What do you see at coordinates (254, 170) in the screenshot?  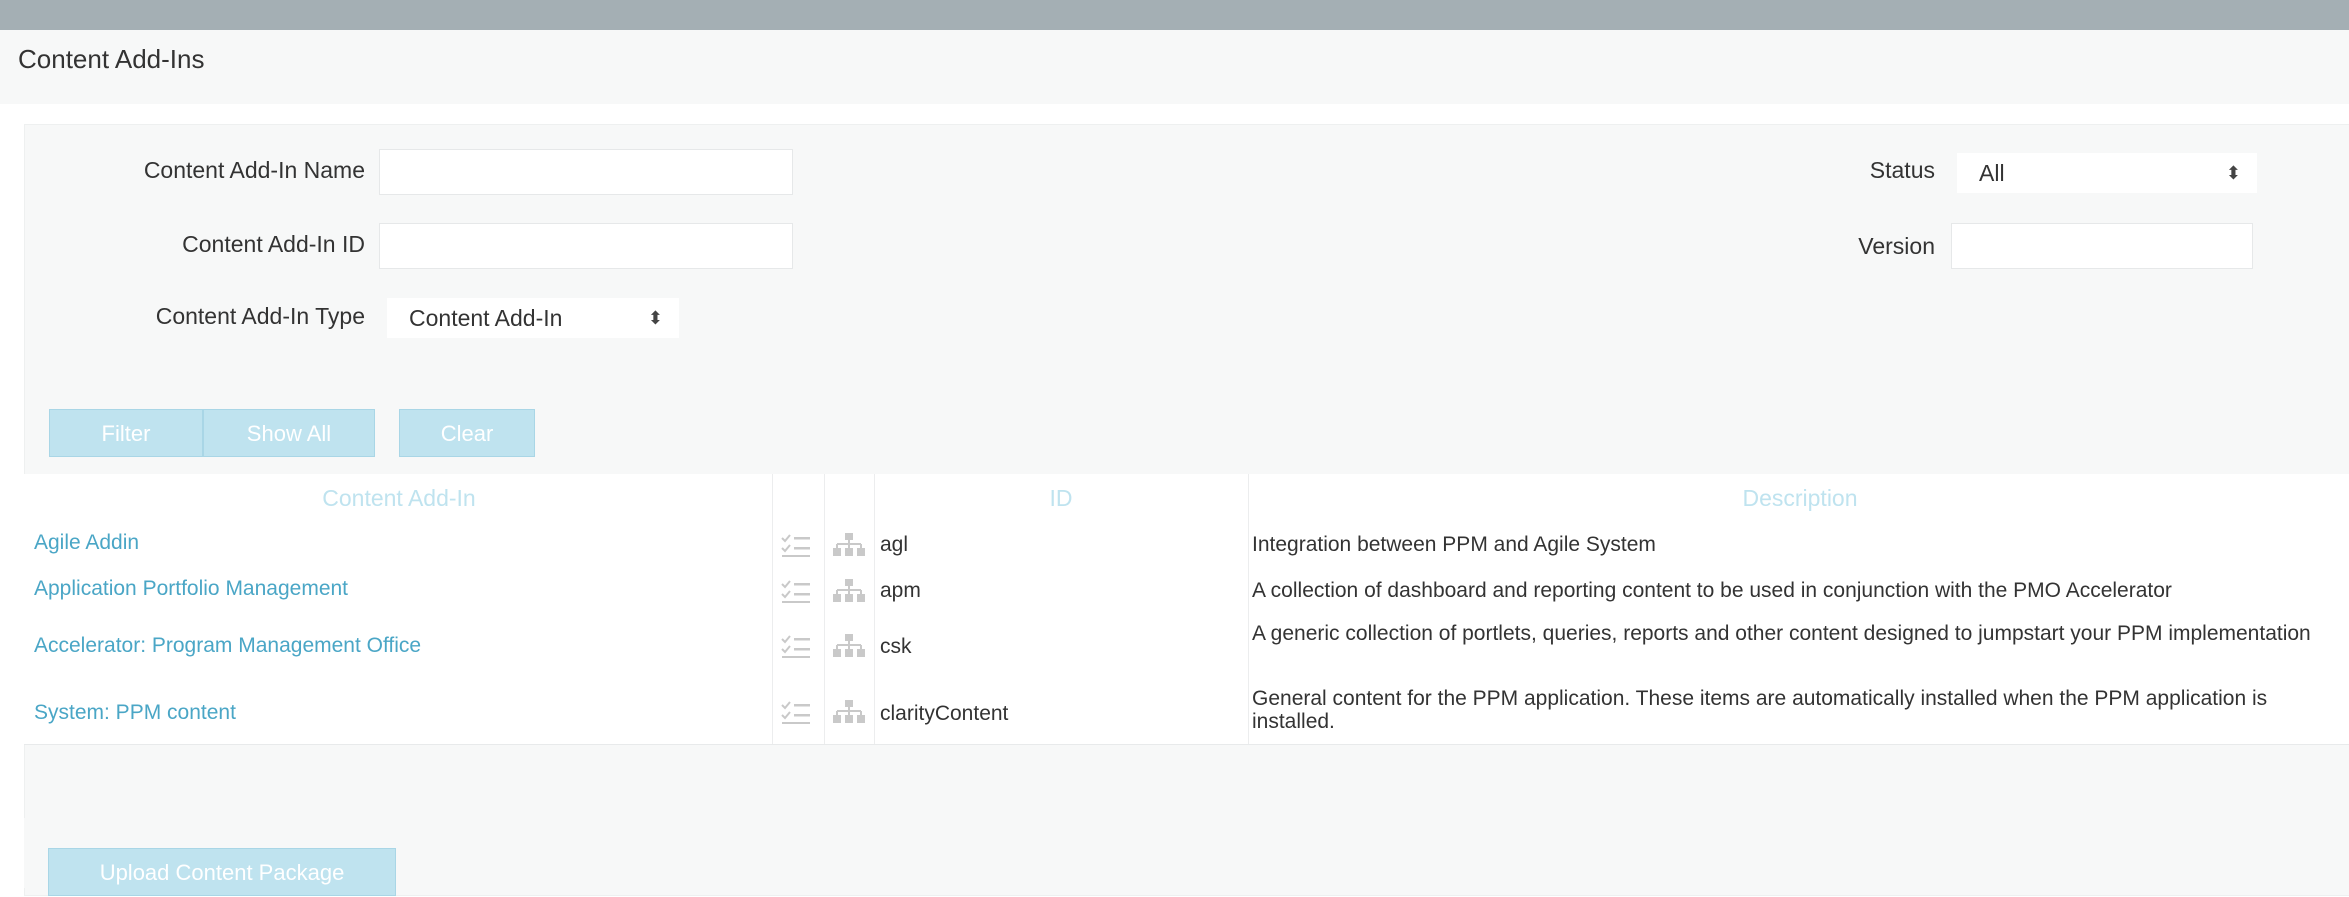 I see `content-add-in-name-label: Content Add-In Name` at bounding box center [254, 170].